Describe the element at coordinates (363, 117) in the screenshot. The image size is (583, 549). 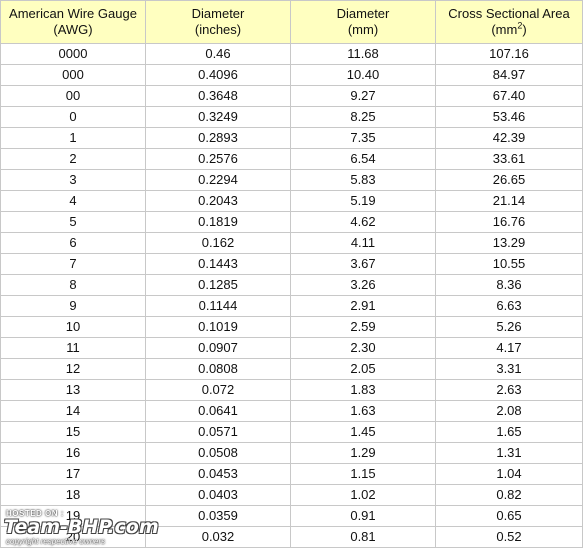
I see `cell-diameter-mm: 8.25` at that location.